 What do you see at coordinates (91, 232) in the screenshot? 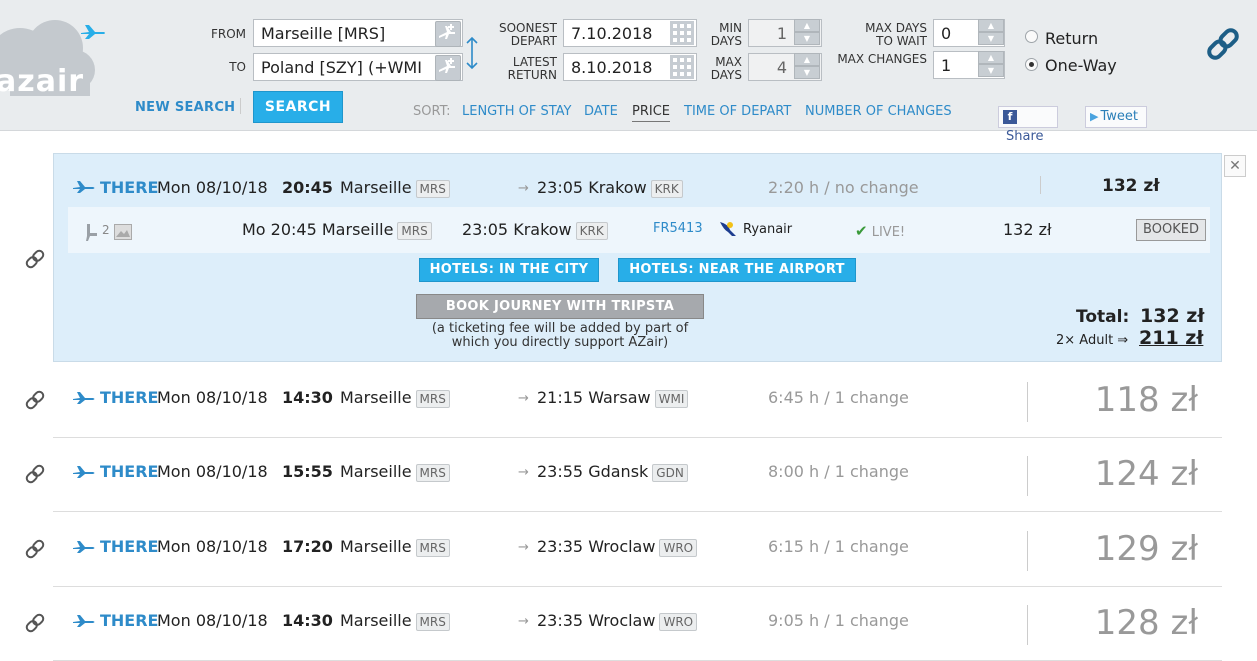
I see `seat-icon` at bounding box center [91, 232].